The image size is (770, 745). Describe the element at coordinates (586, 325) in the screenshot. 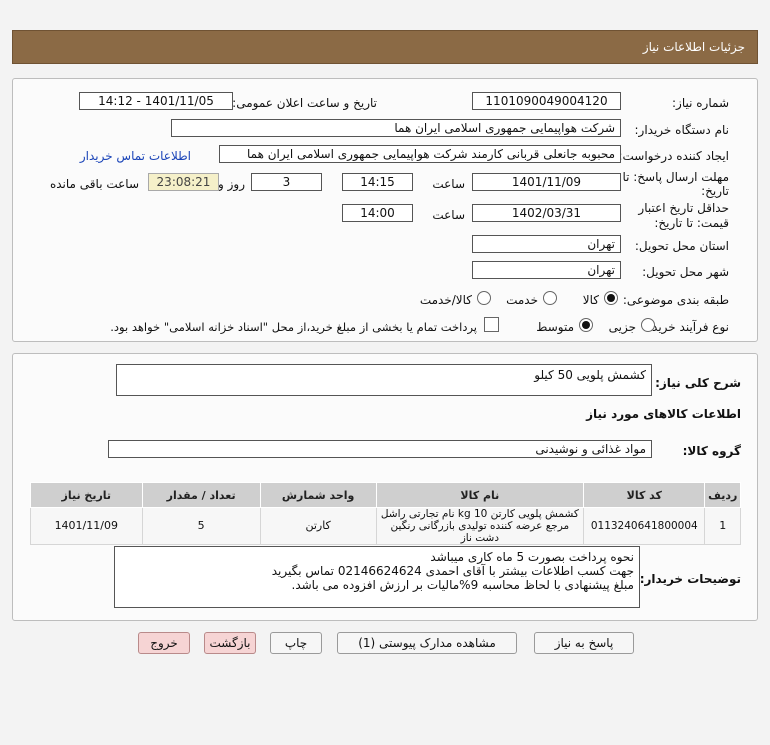

I see `process-radio-medium` at that location.